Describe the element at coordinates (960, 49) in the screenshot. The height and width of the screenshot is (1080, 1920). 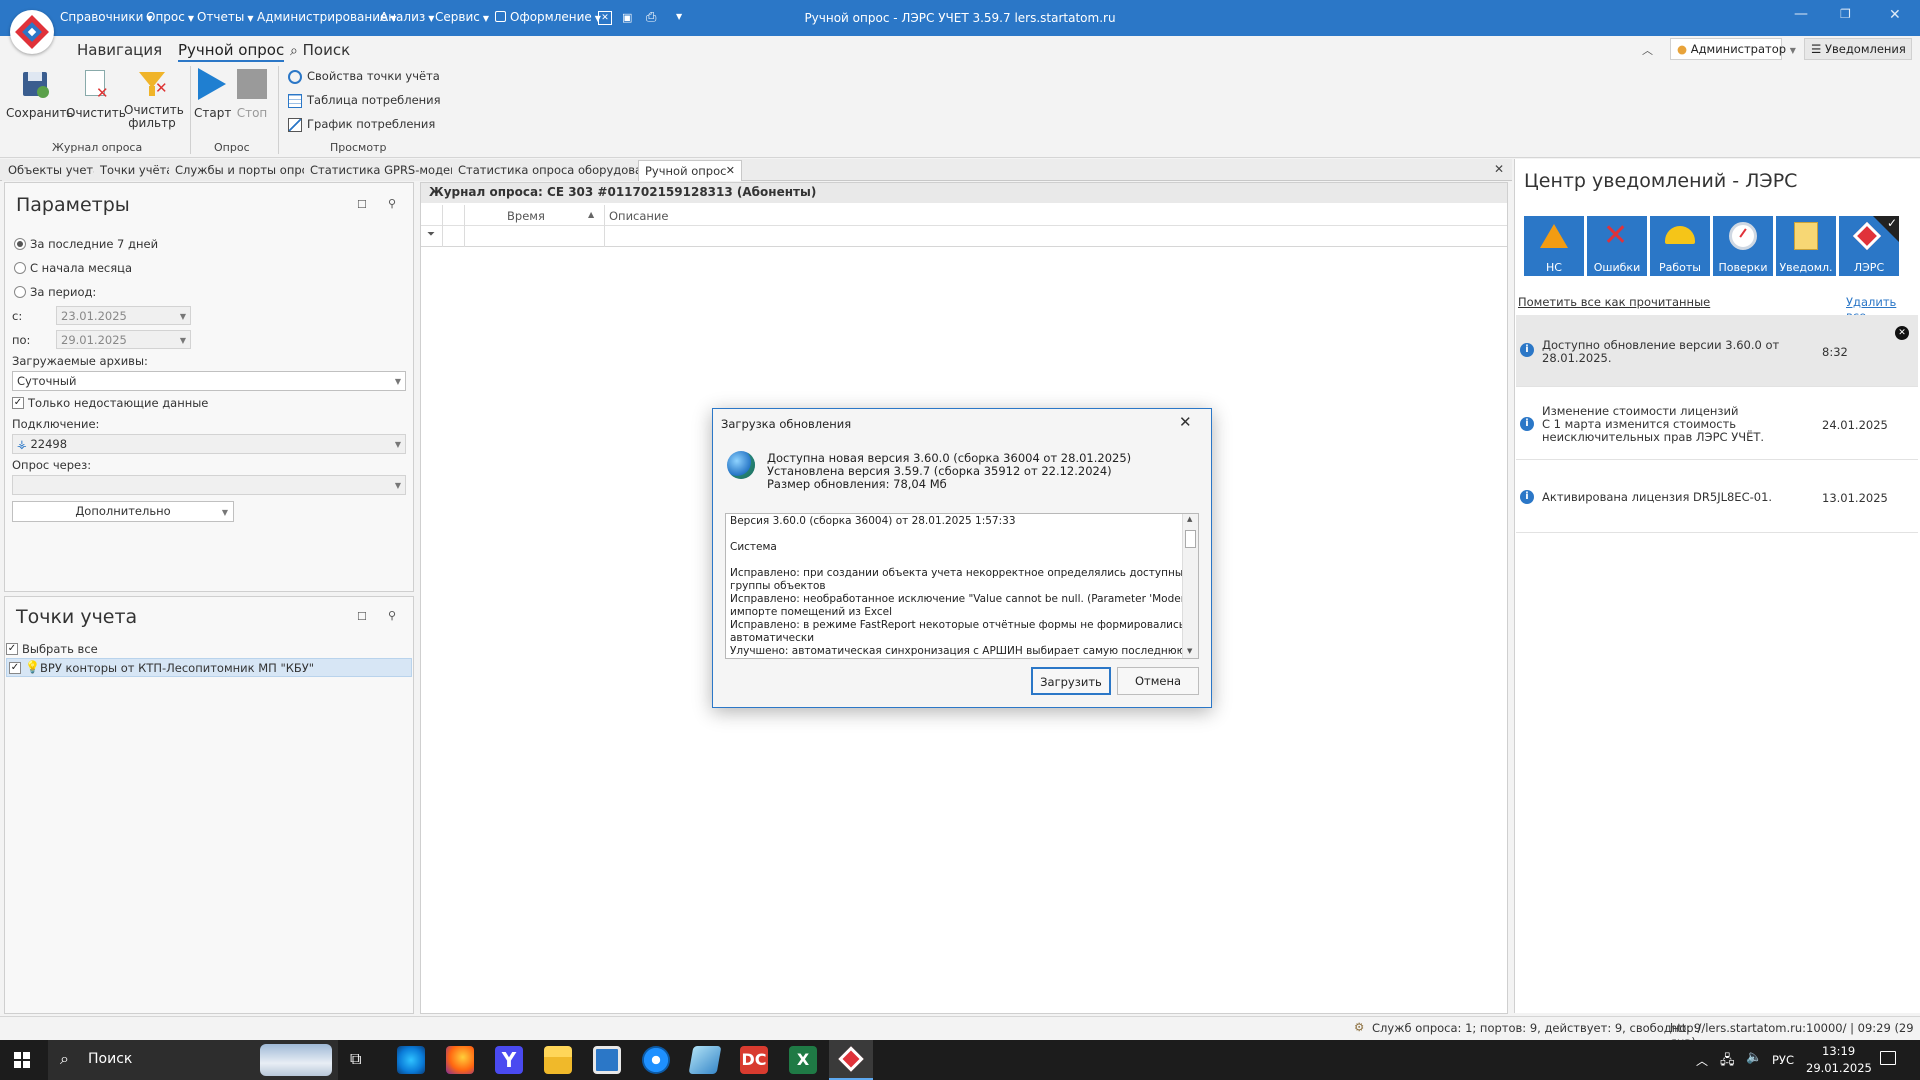
I see `ribbon-tabs` at that location.